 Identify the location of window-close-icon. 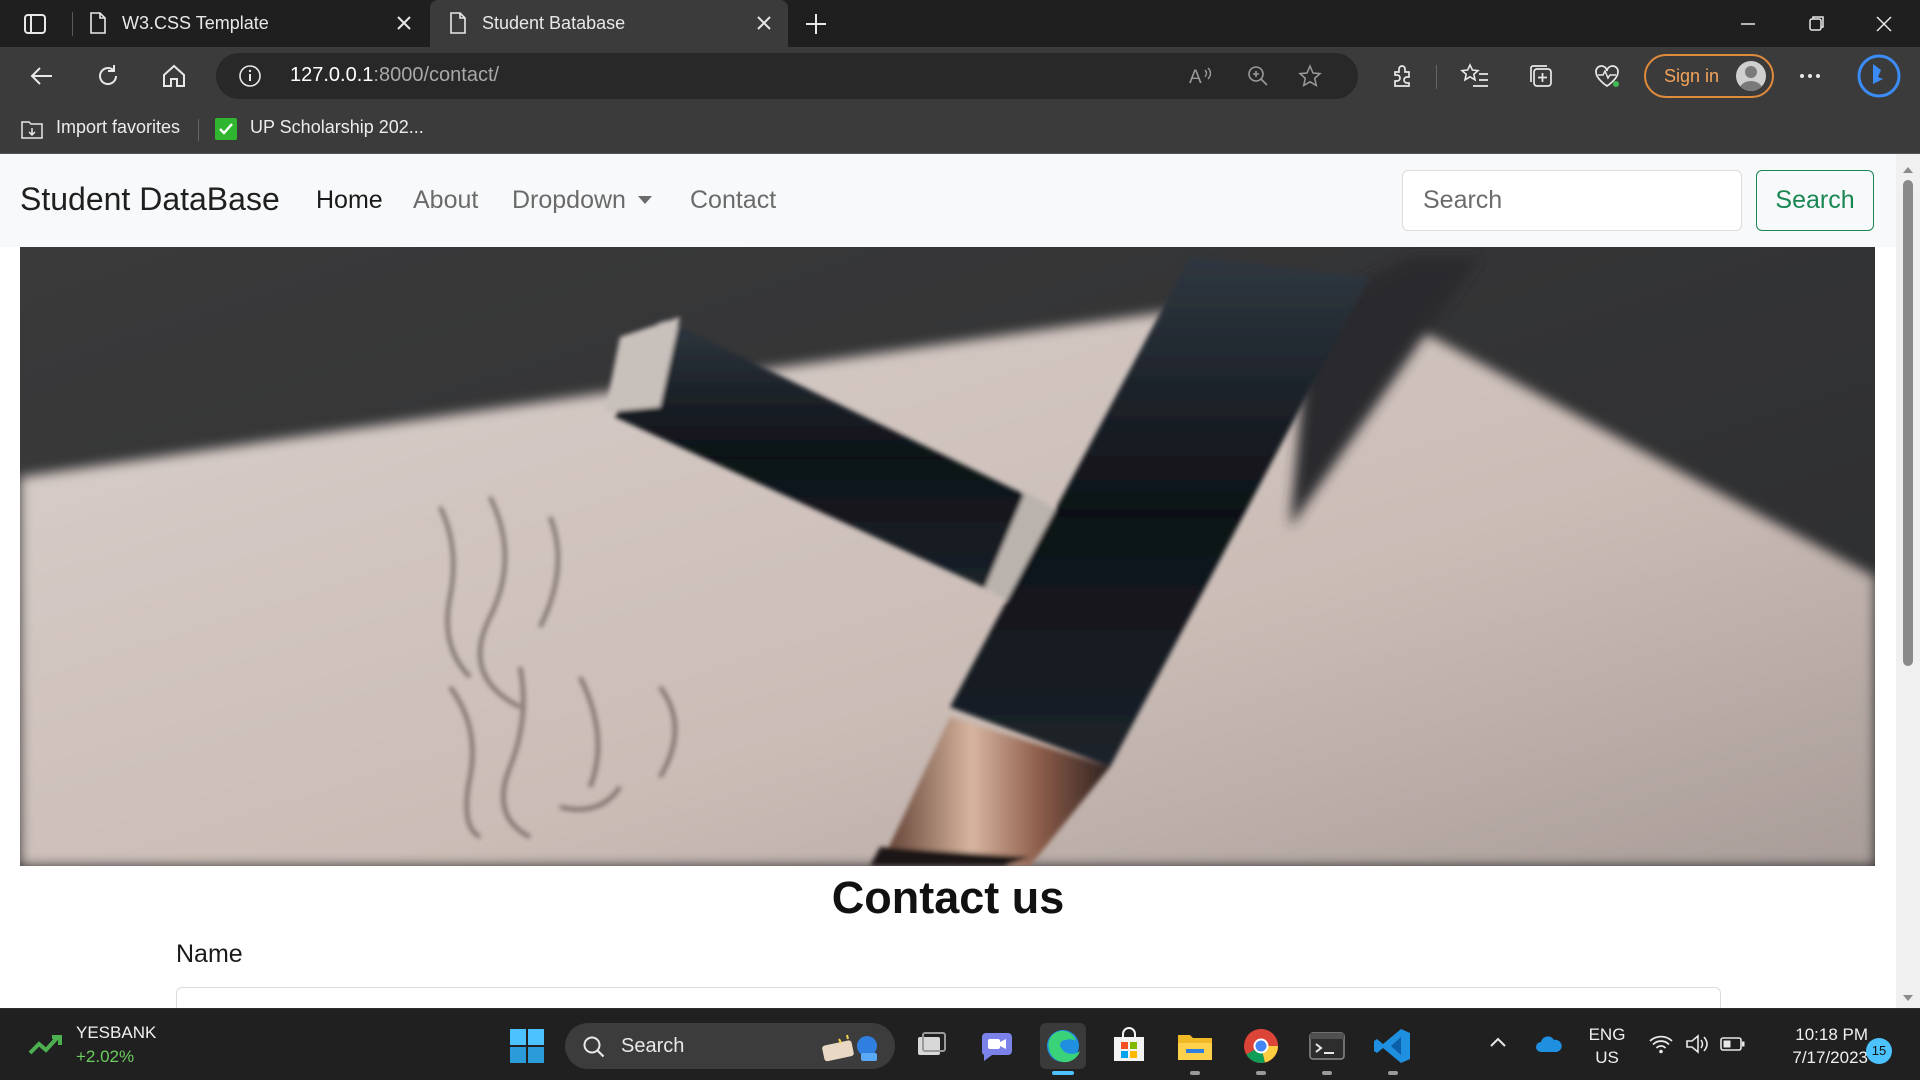
(1884, 24).